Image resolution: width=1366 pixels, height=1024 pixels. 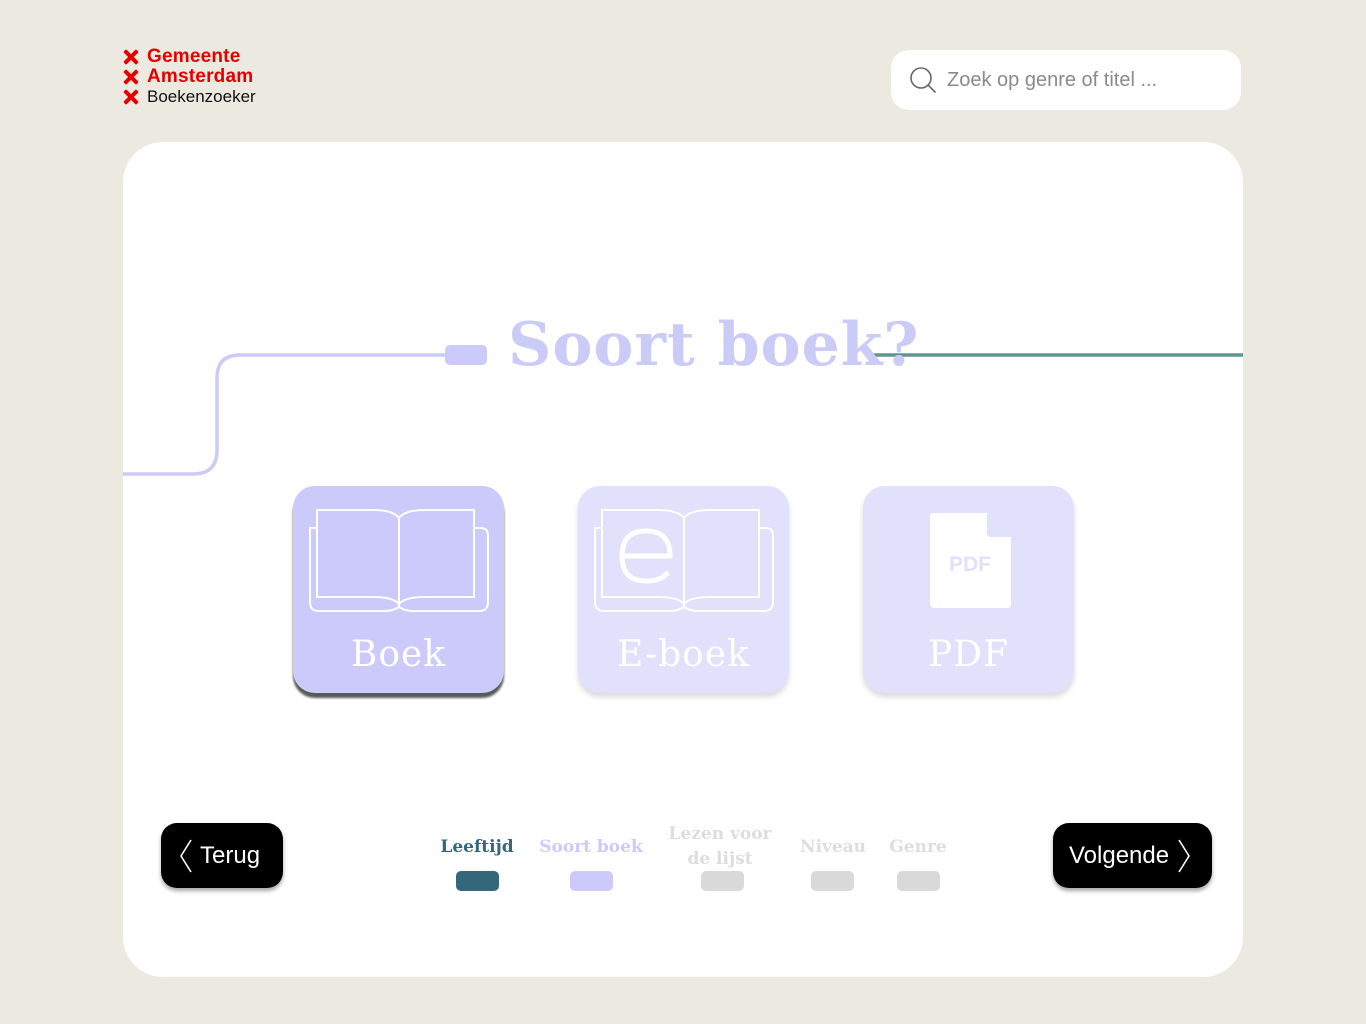 What do you see at coordinates (722, 881) in the screenshot?
I see `step-marker-lezen-voor-de-lijst` at bounding box center [722, 881].